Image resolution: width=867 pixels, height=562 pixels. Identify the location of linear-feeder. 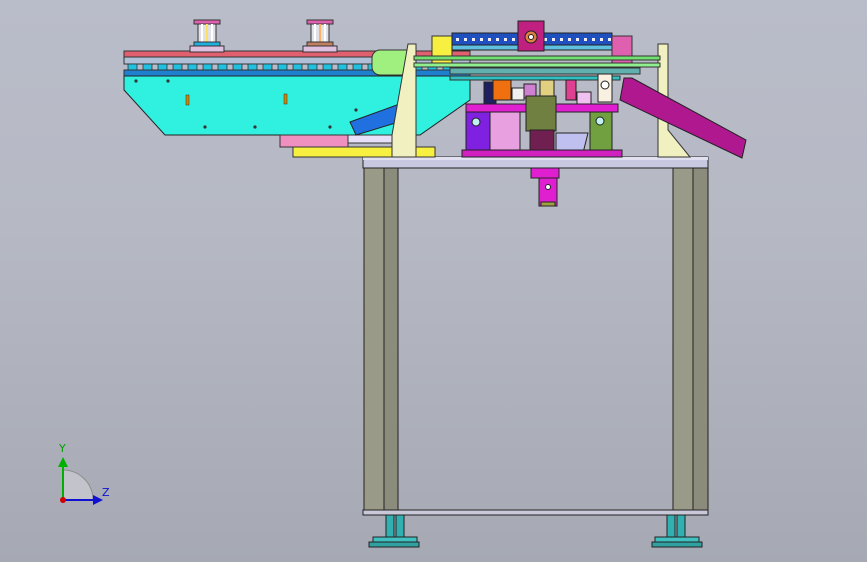
(297, 88).